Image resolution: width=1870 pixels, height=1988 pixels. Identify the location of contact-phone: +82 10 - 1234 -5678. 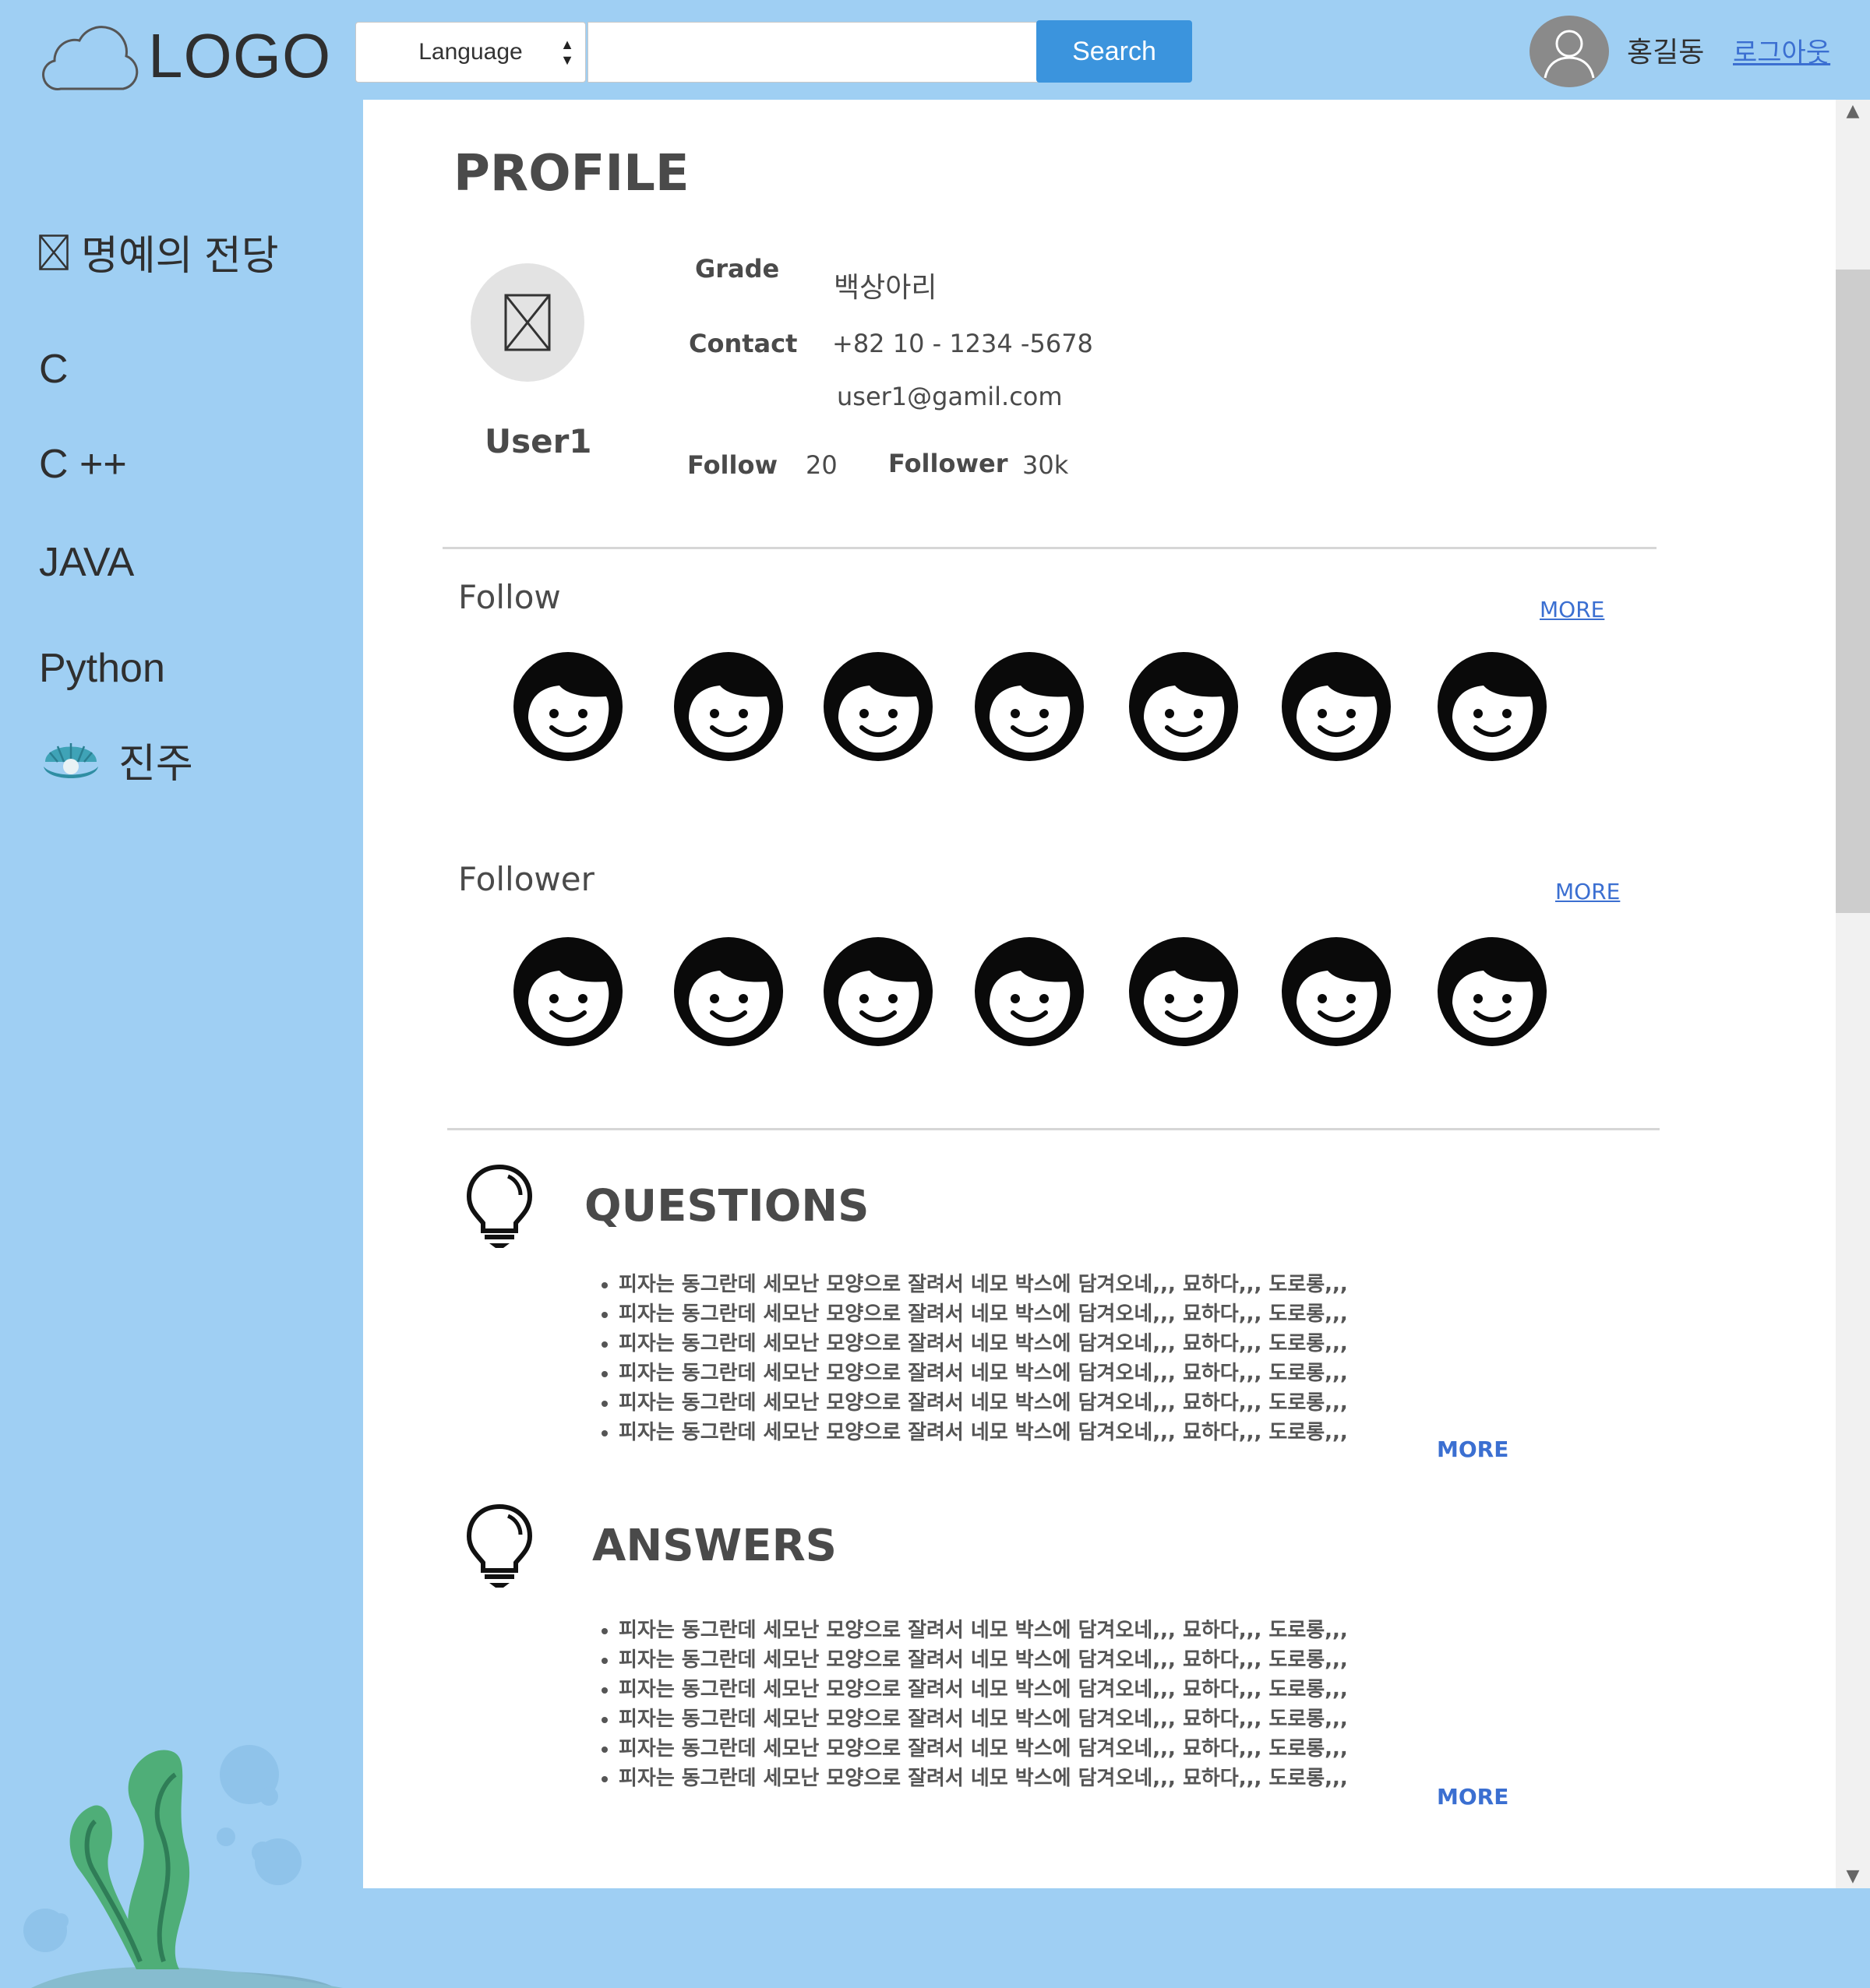
(962, 343).